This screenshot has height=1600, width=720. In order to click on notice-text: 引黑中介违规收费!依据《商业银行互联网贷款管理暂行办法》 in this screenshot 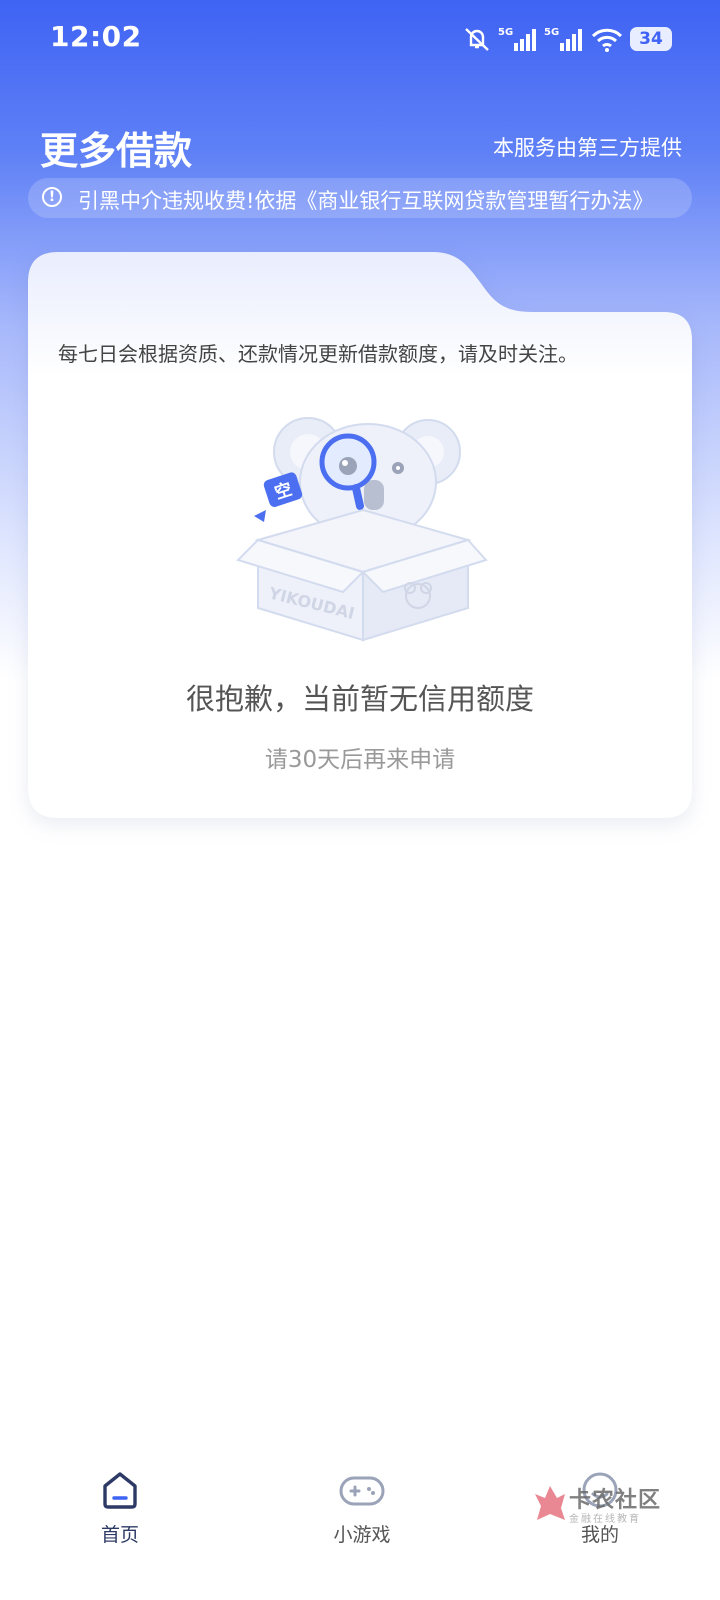, I will do `click(366, 201)`.